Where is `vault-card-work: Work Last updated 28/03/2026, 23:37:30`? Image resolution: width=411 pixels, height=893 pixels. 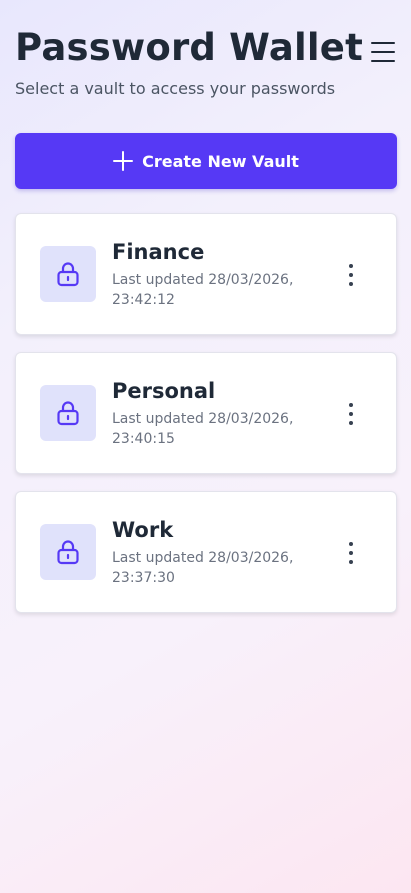
vault-card-work: Work Last updated 28/03/2026, 23:37:30 is located at coordinates (206, 552).